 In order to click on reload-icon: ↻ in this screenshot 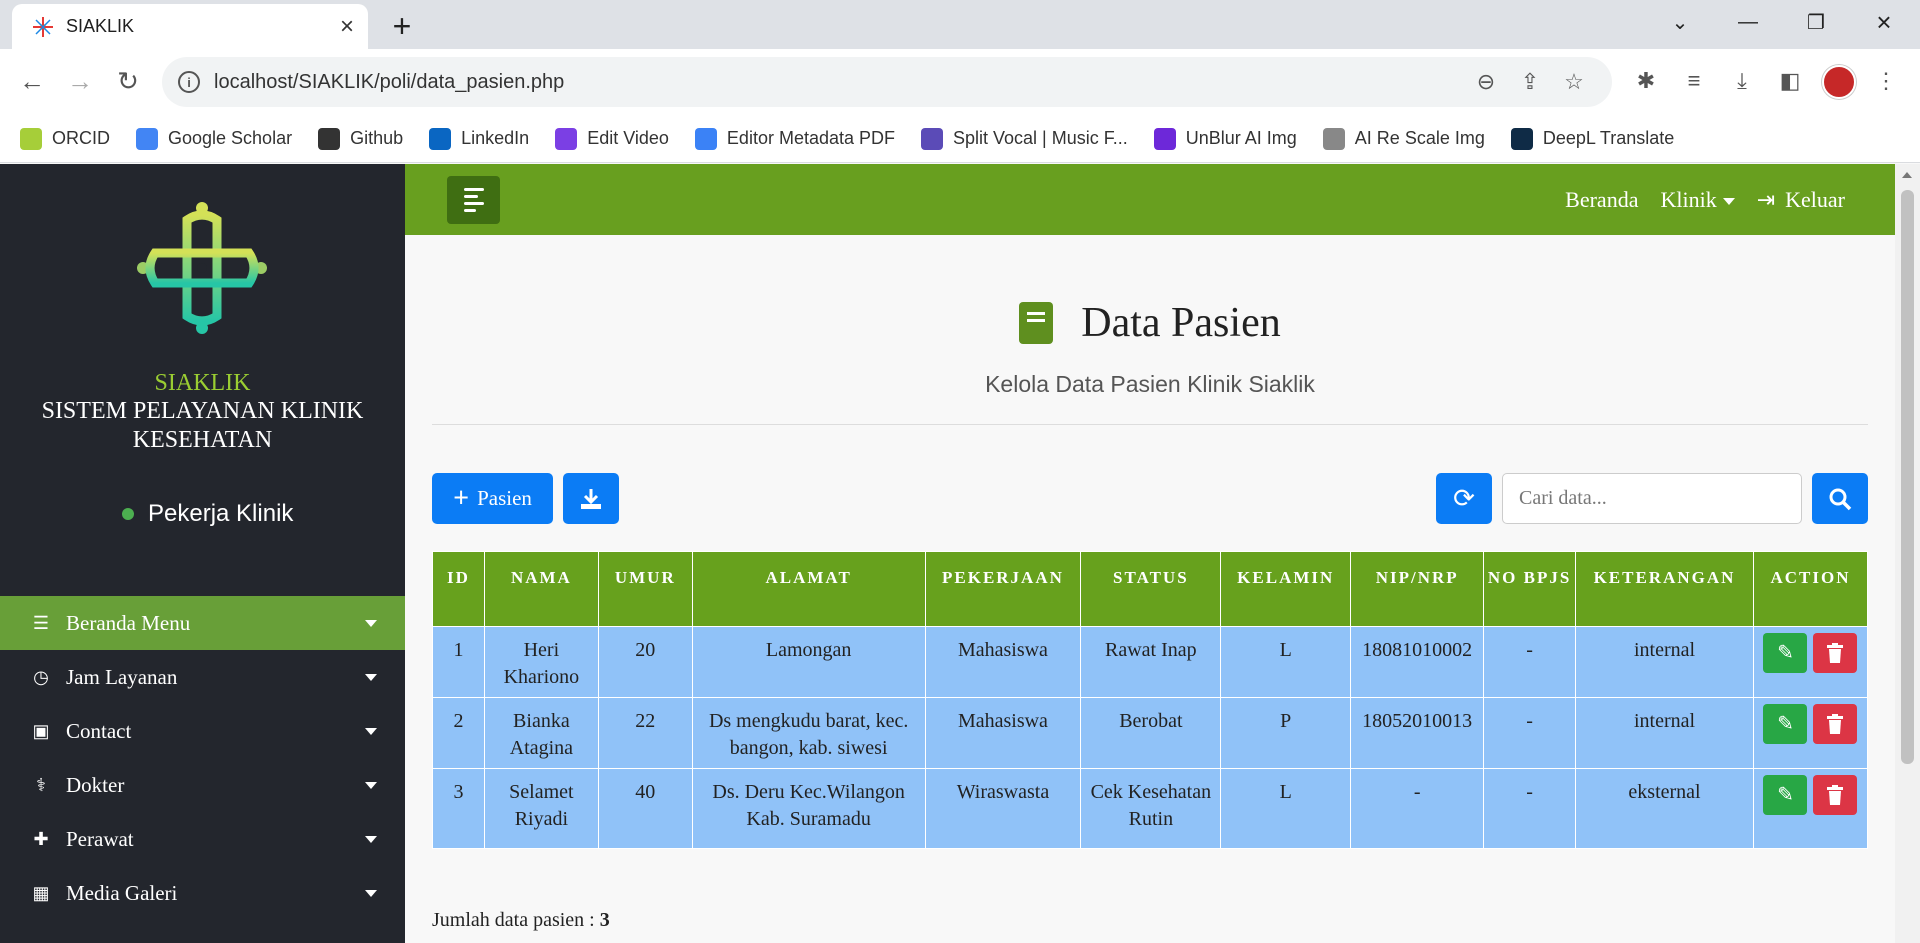, I will do `click(128, 81)`.